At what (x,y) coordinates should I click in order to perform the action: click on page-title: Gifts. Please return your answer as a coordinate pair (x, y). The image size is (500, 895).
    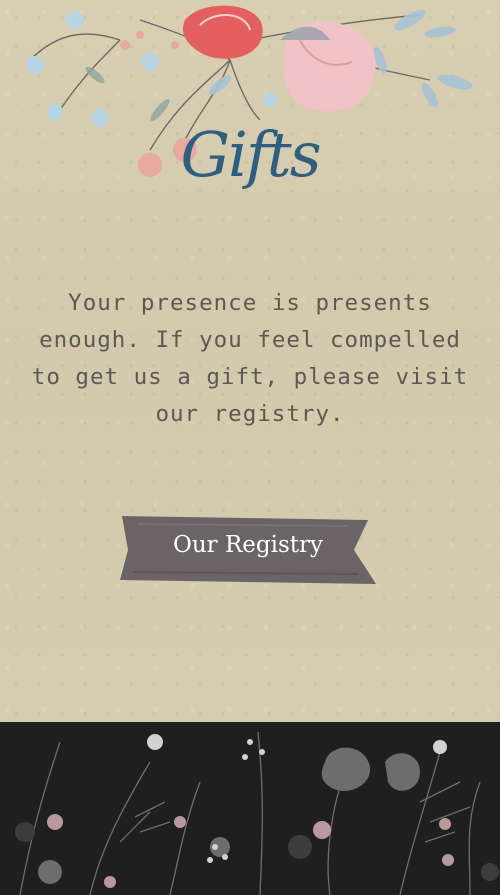
    Looking at the image, I should click on (250, 154).